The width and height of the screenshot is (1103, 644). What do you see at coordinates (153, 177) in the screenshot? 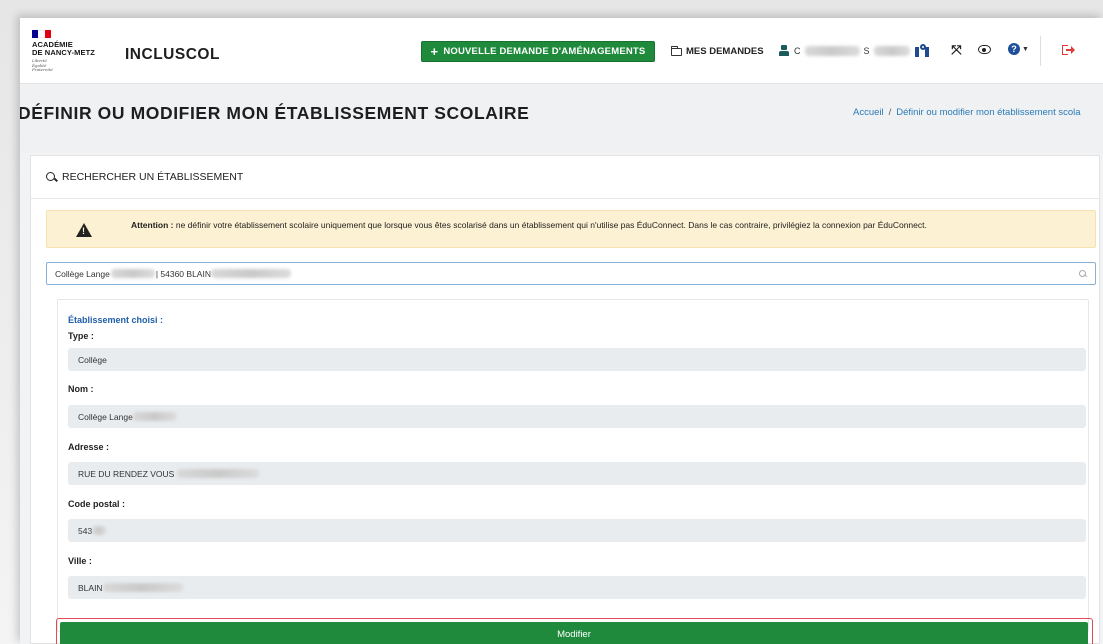
I see `card-title: RECHERCHER UN ÉTABLISSEMENT` at bounding box center [153, 177].